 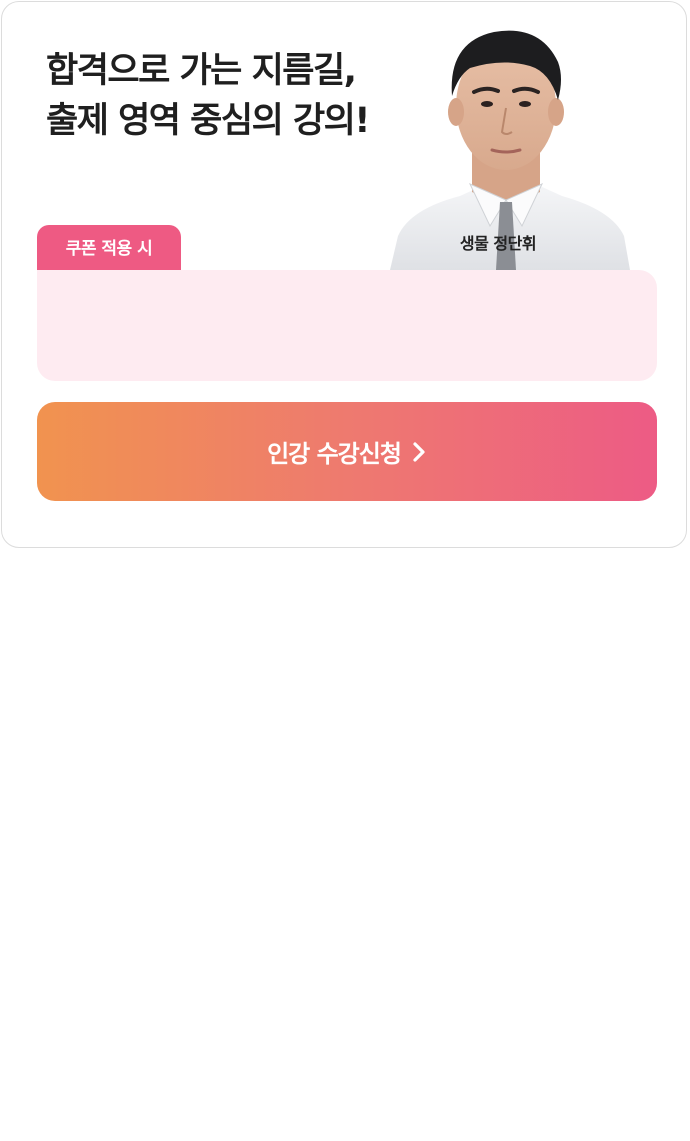 I want to click on enroll-button: 인강 수강신청, so click(x=347, y=451).